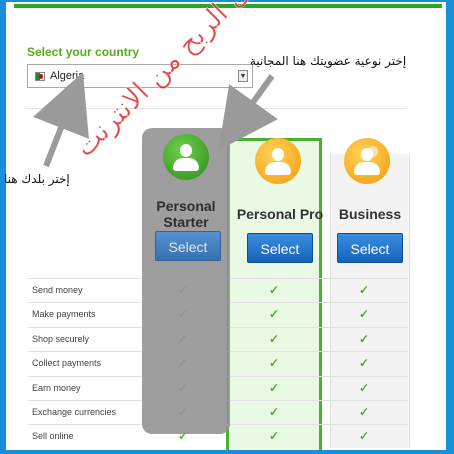  Describe the element at coordinates (243, 76) in the screenshot. I see `dropdown-arrow-icon: ▼` at that location.